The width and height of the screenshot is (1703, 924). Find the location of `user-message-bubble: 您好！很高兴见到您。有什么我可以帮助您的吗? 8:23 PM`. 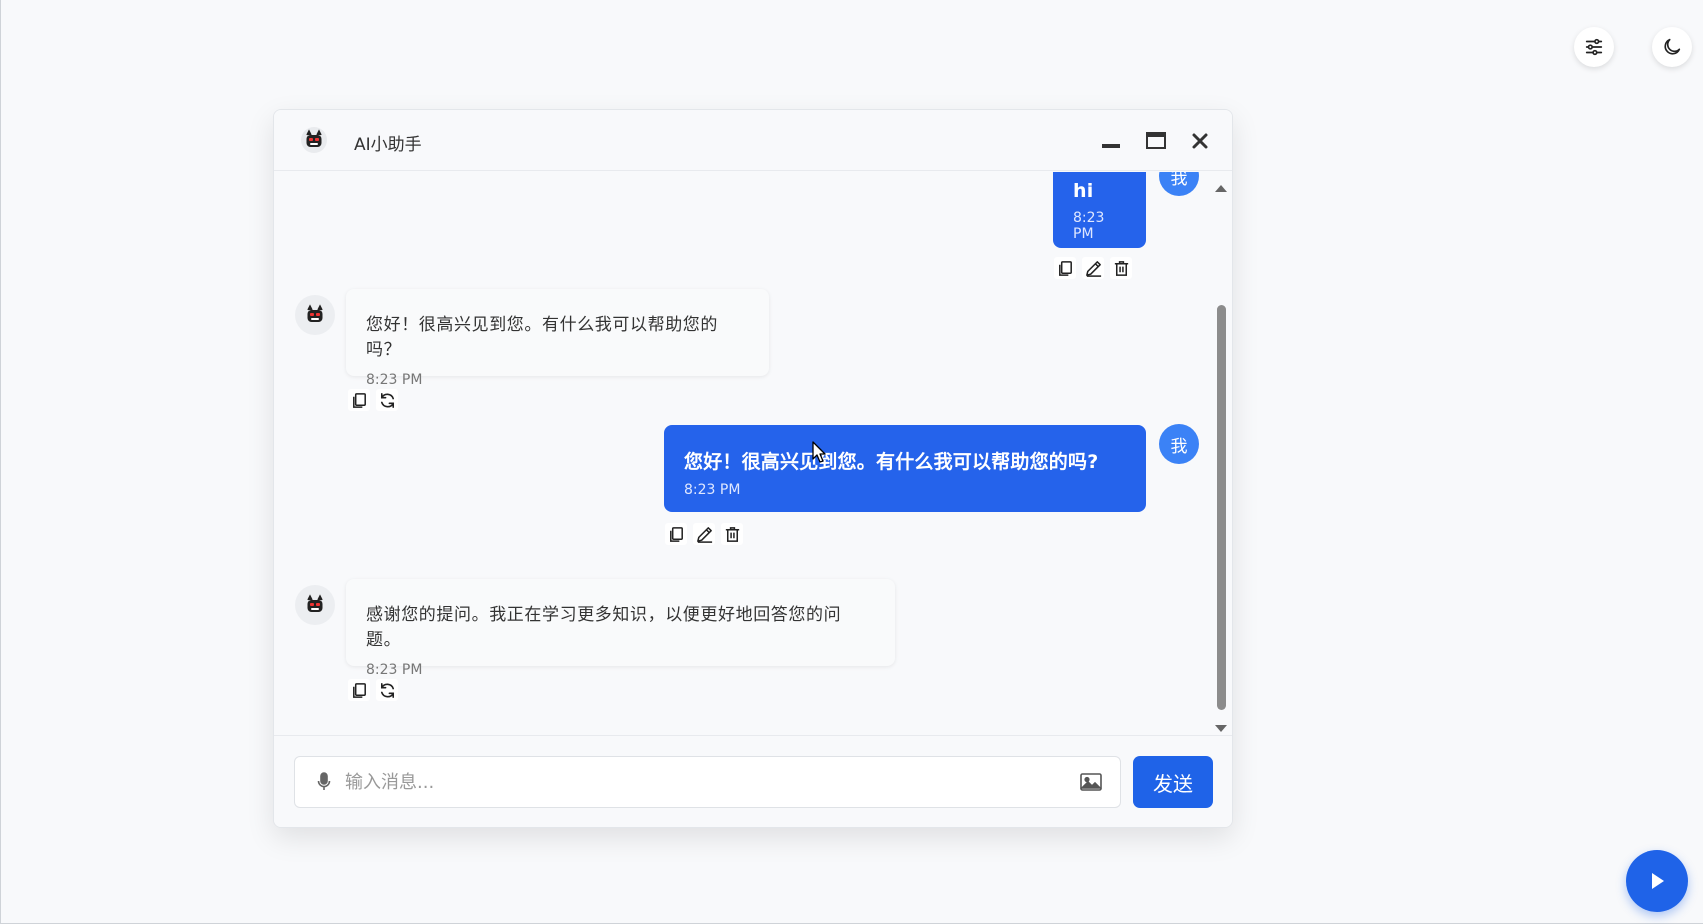

user-message-bubble: 您好！很高兴见到您。有什么我可以帮助您的吗? 8:23 PM is located at coordinates (905, 468).